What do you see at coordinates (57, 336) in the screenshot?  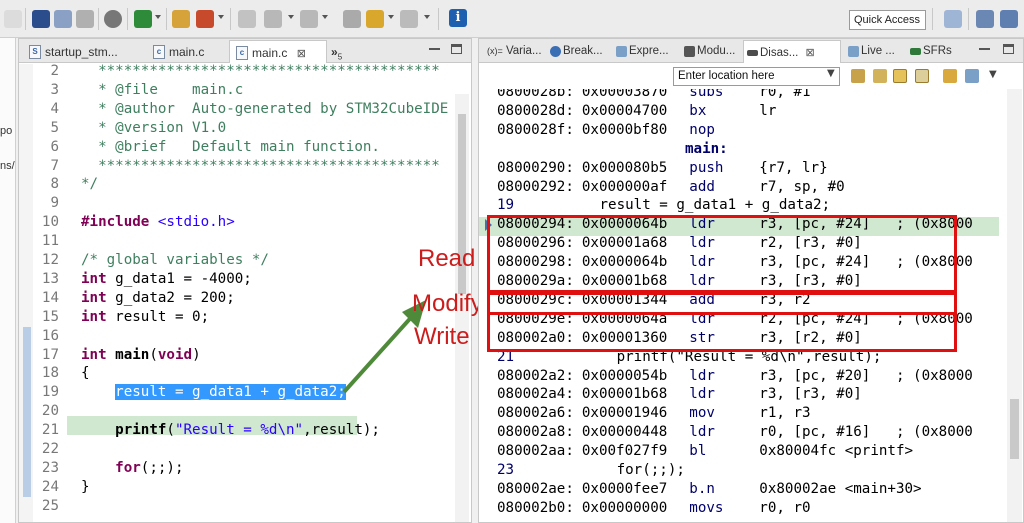 I see `code-line: 16` at bounding box center [57, 336].